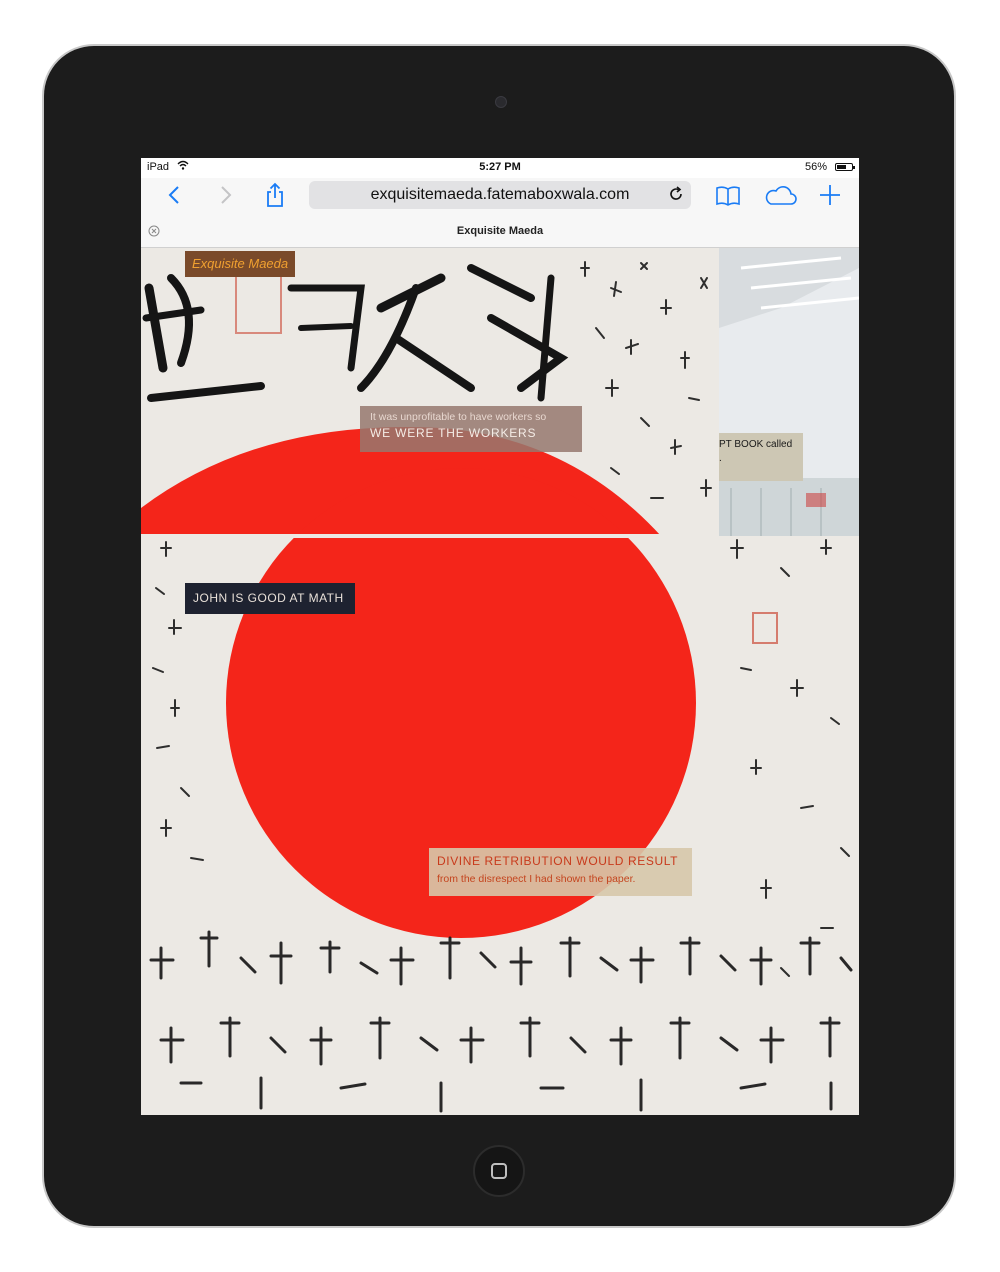 The height and width of the screenshot is (1272, 1000). I want to click on quote-line: It was unprofitable to have workers so, so click(458, 417).